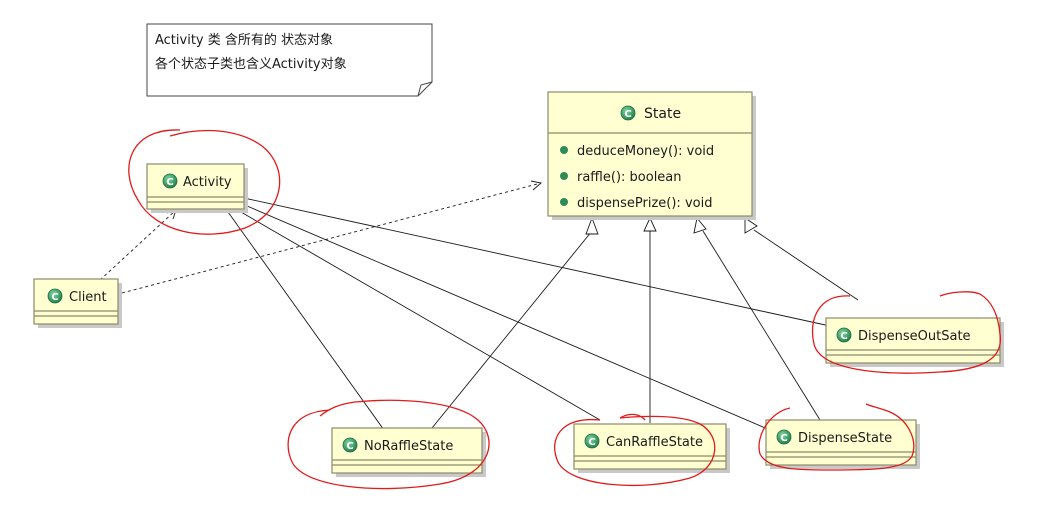 This screenshot has height=531, width=1047. What do you see at coordinates (592, 225) in the screenshot?
I see `gen-noraffle-arrowhead` at bounding box center [592, 225].